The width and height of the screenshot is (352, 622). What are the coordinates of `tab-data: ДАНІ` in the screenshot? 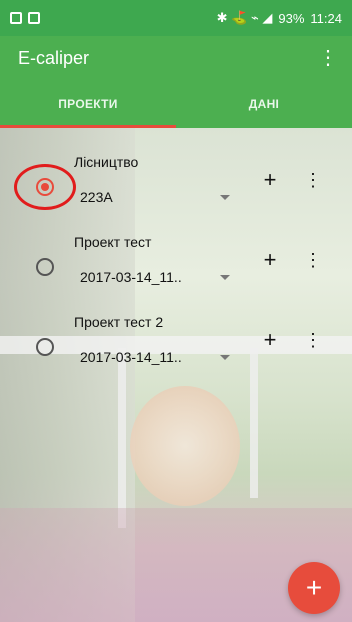 It's located at (264, 104).